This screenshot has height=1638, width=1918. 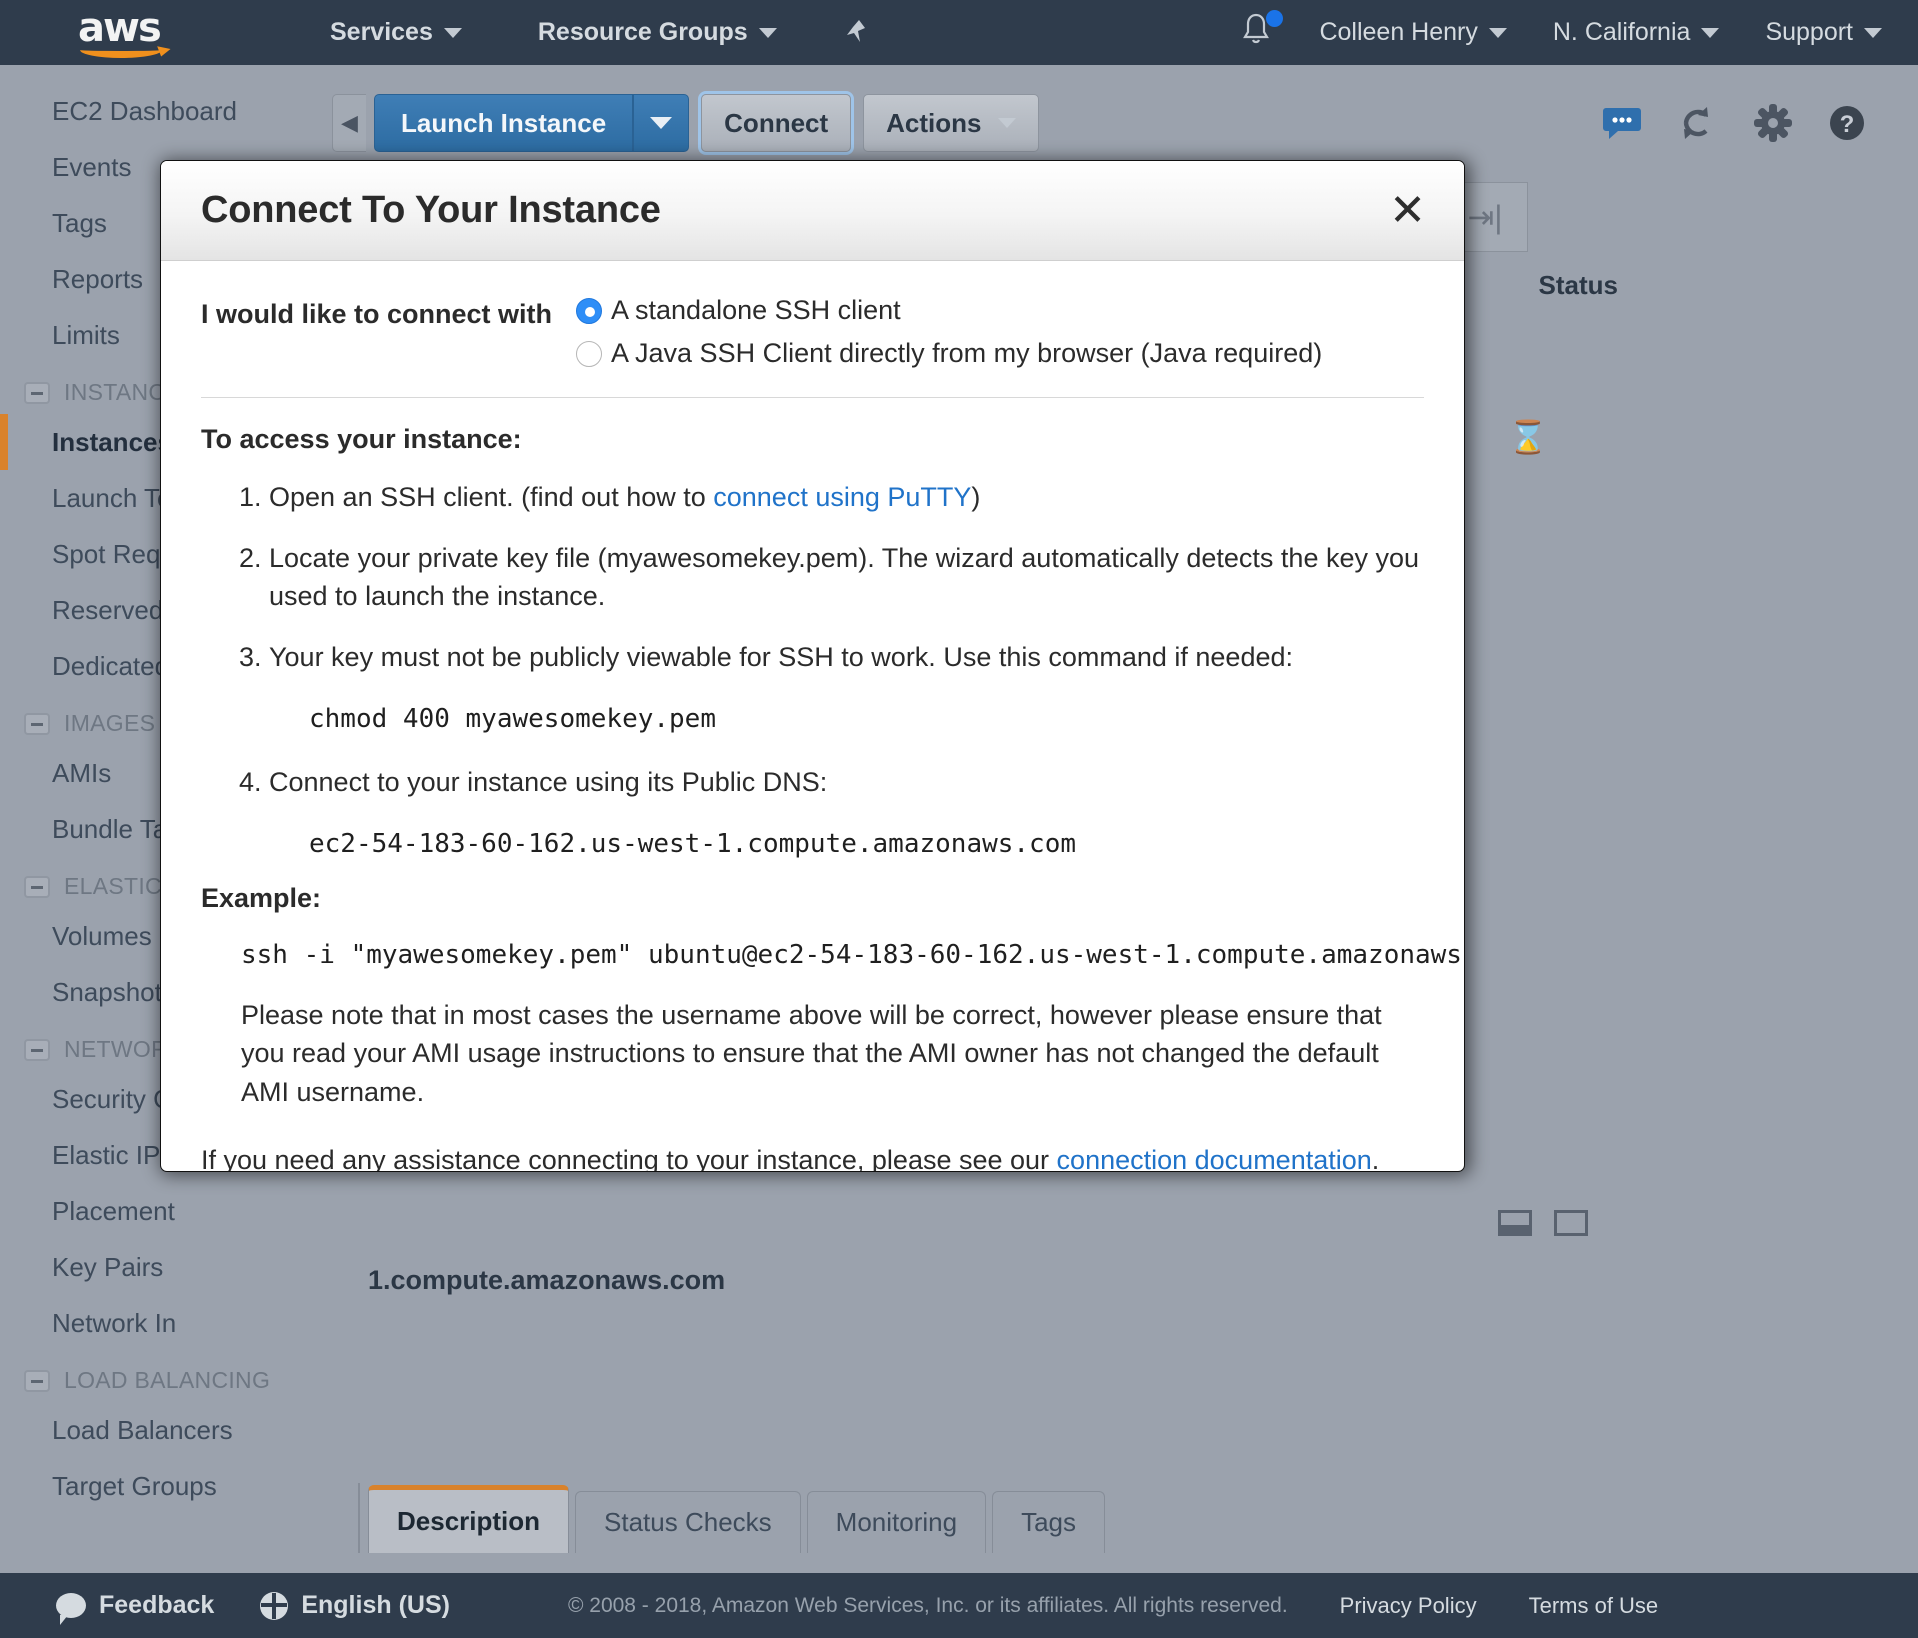 I want to click on language-selector: English (US), so click(x=355, y=1605).